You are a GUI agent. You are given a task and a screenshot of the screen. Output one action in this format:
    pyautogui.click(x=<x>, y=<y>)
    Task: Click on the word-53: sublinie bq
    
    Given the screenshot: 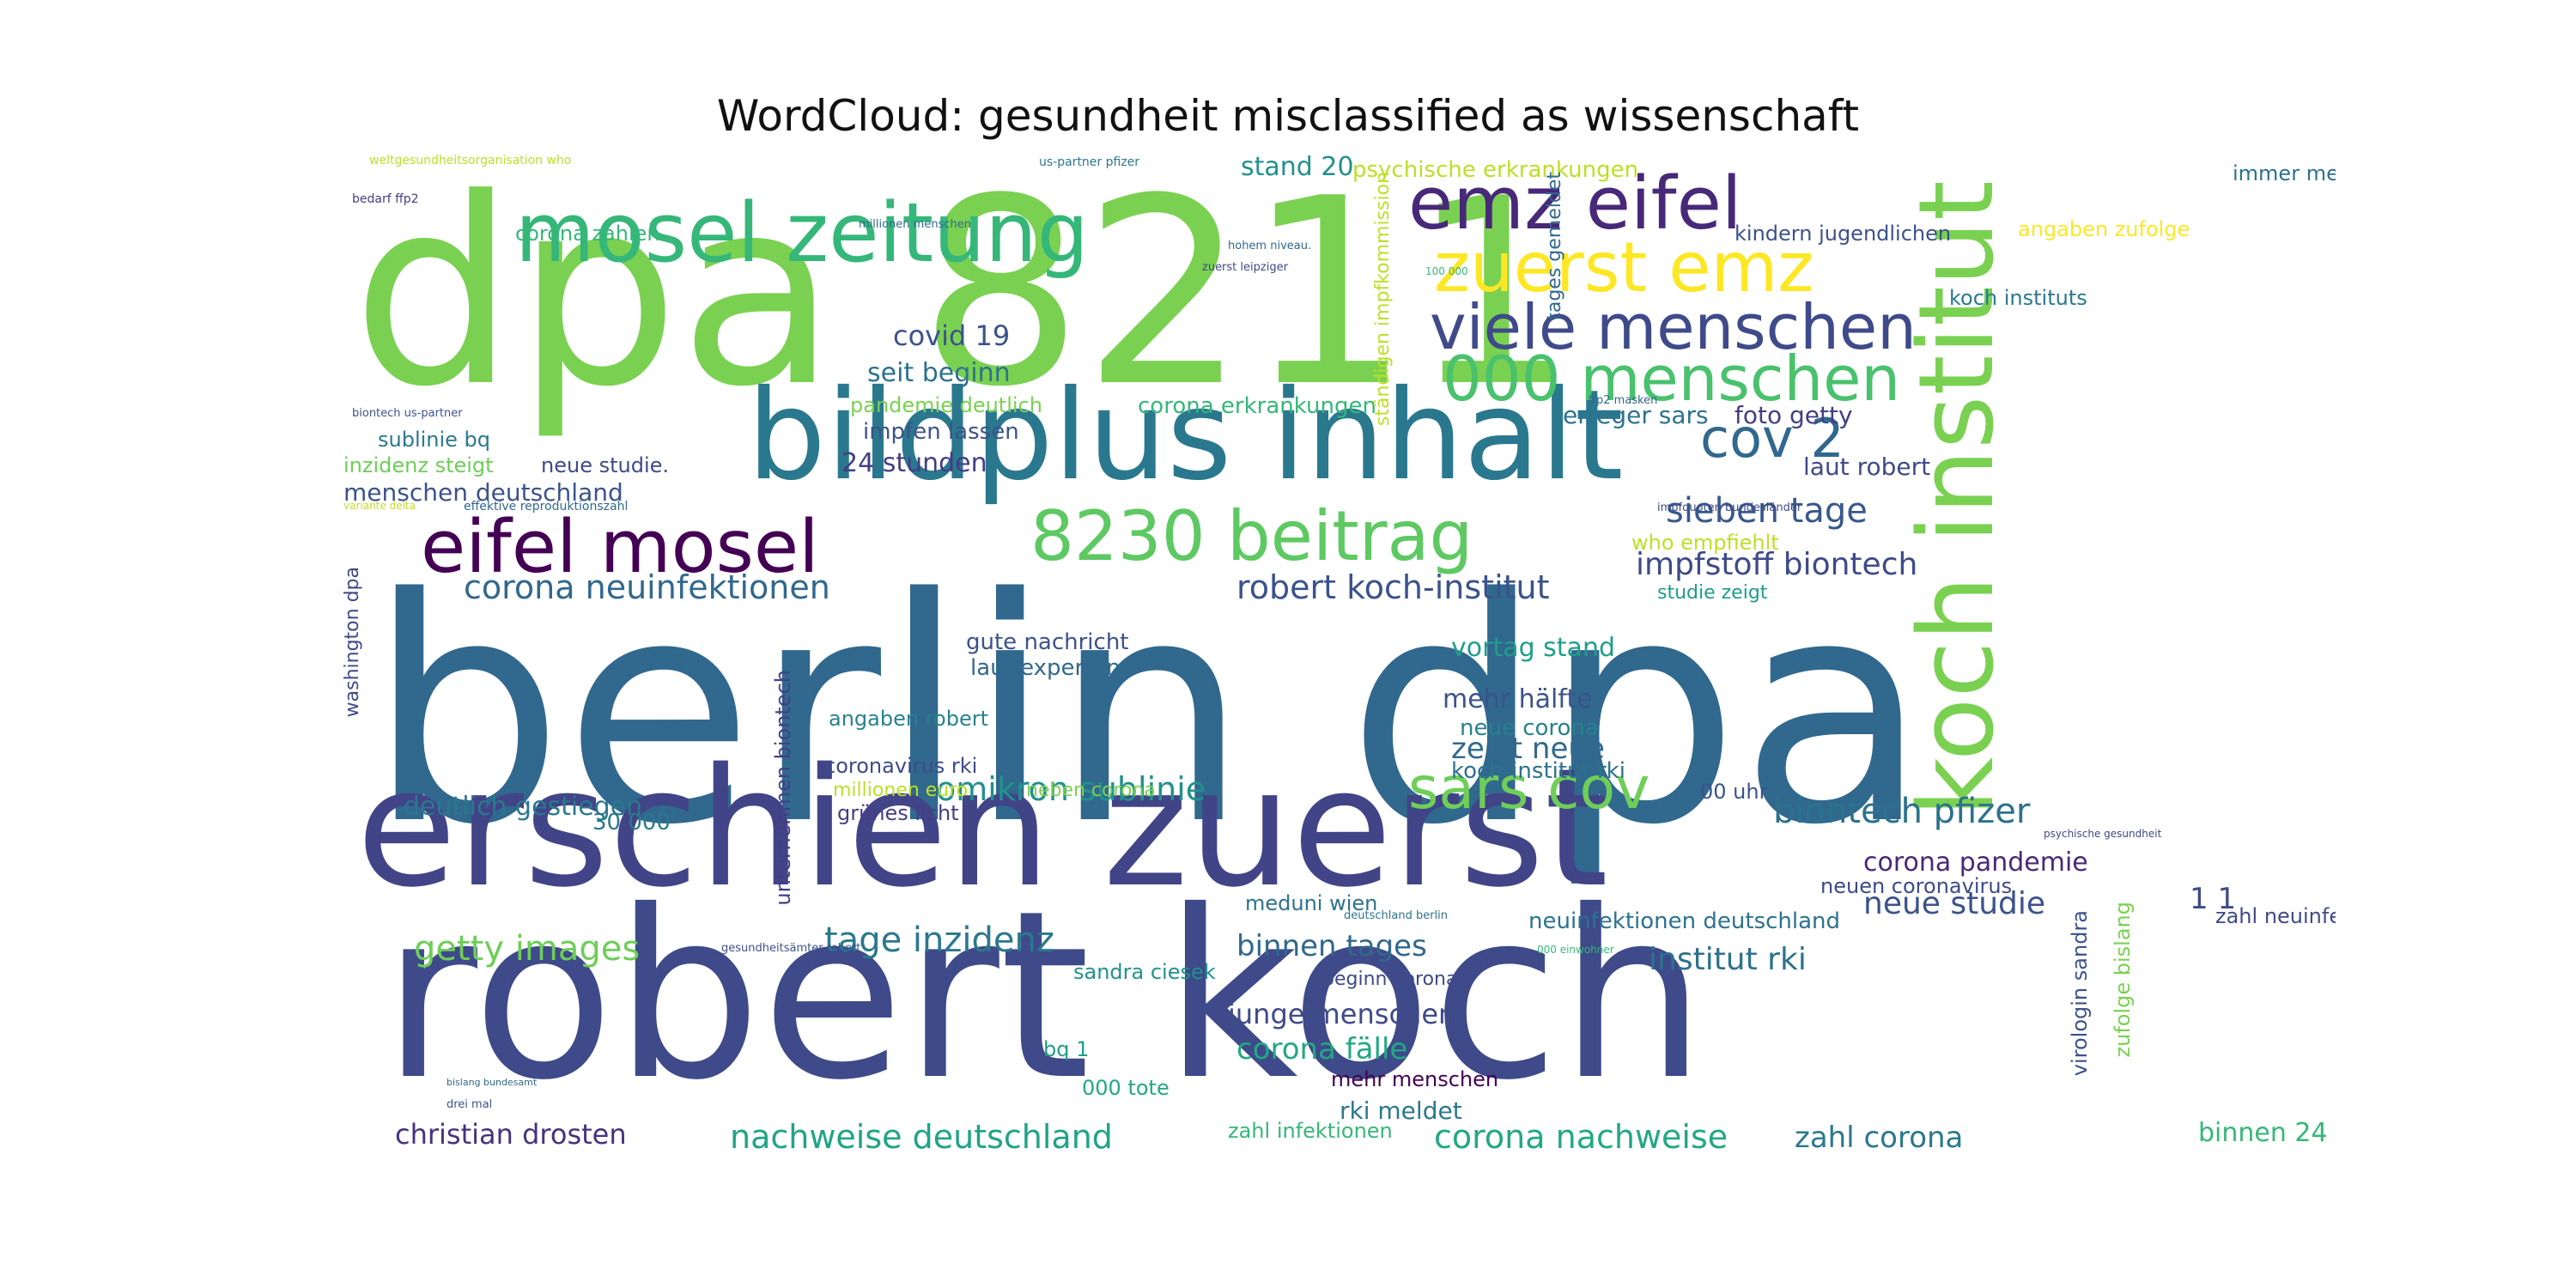 What is the action you would take?
    pyautogui.click(x=434, y=440)
    